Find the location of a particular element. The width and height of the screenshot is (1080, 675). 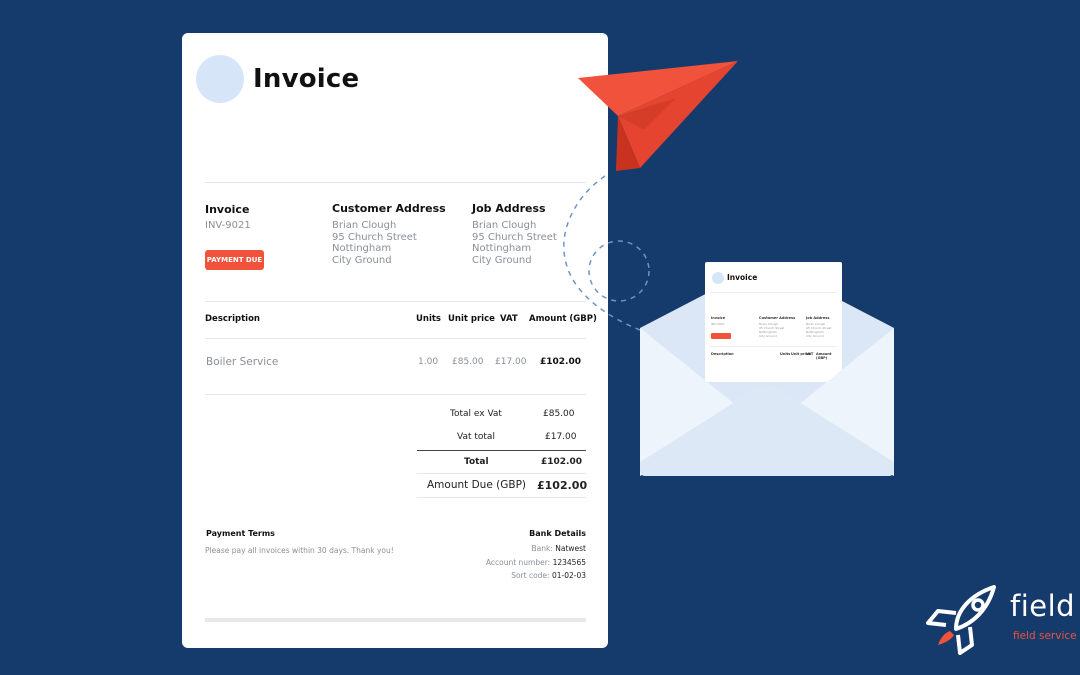

brand-wordmark: field is located at coordinates (1043, 606).